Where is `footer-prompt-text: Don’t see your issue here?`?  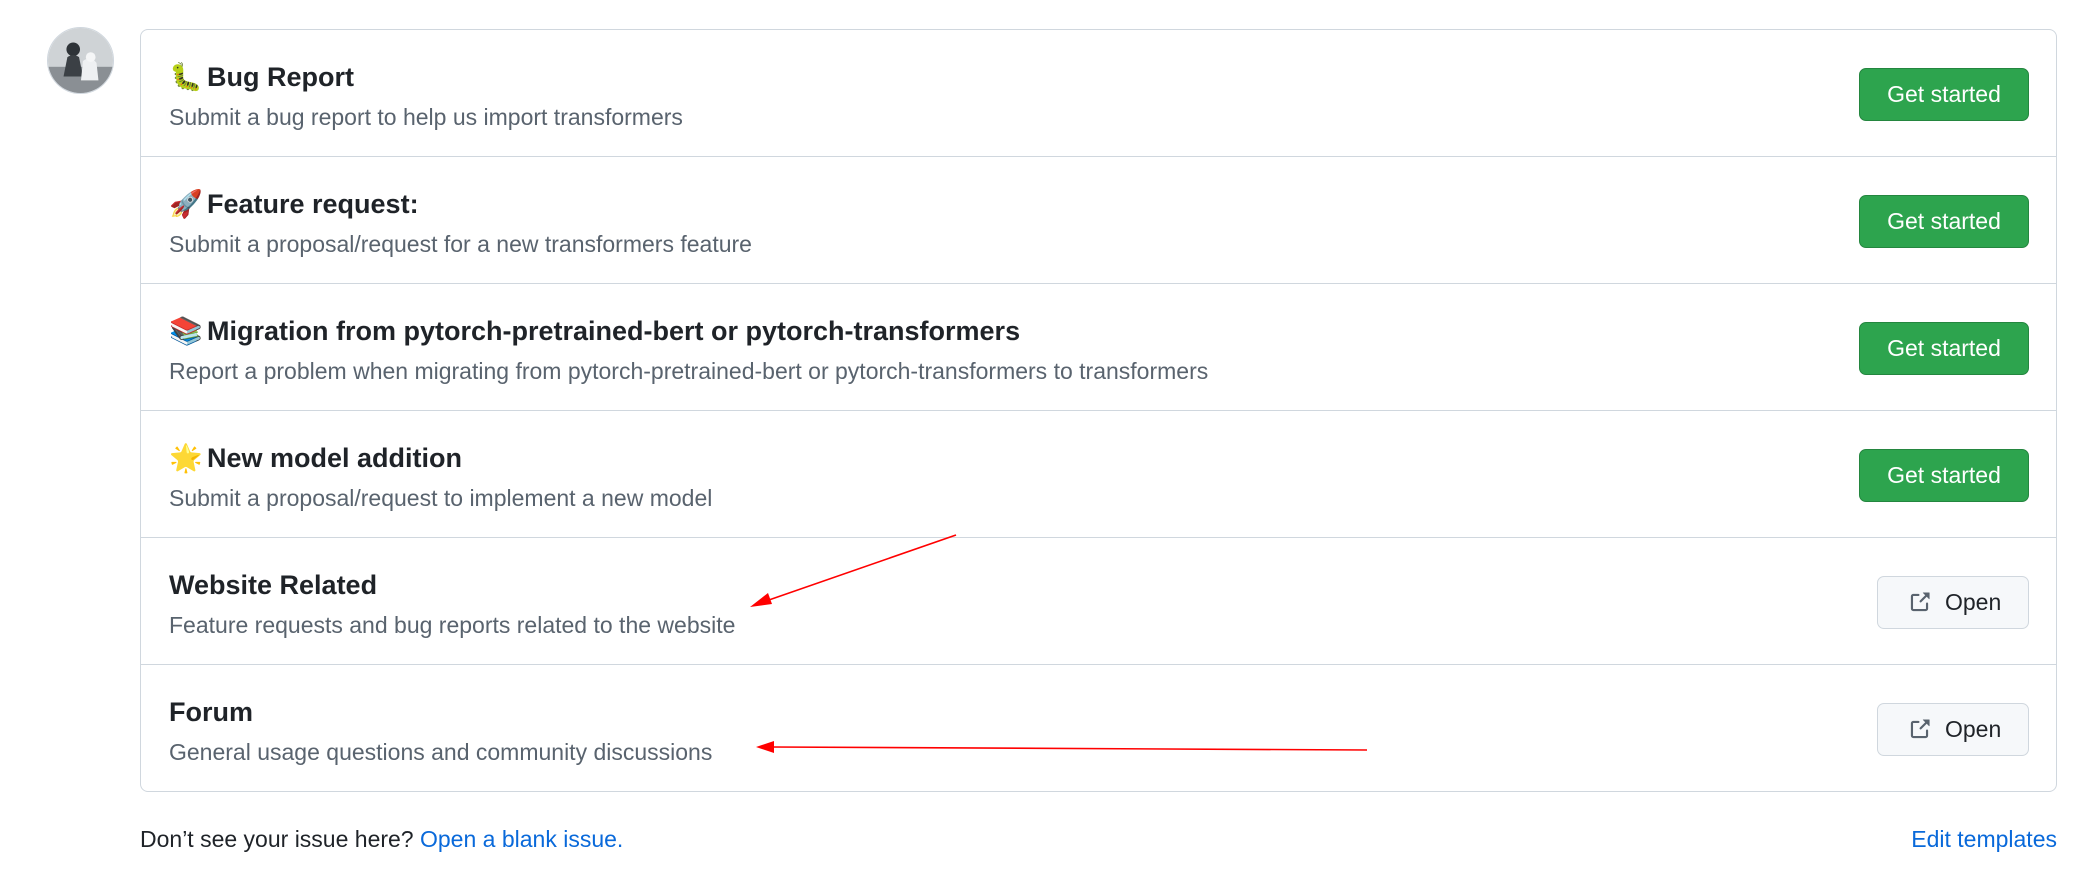
footer-prompt-text: Don’t see your issue here? is located at coordinates (277, 839).